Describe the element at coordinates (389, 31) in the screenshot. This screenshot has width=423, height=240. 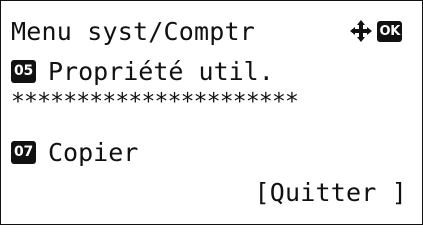
I see `ok-key-icon: OK` at that location.